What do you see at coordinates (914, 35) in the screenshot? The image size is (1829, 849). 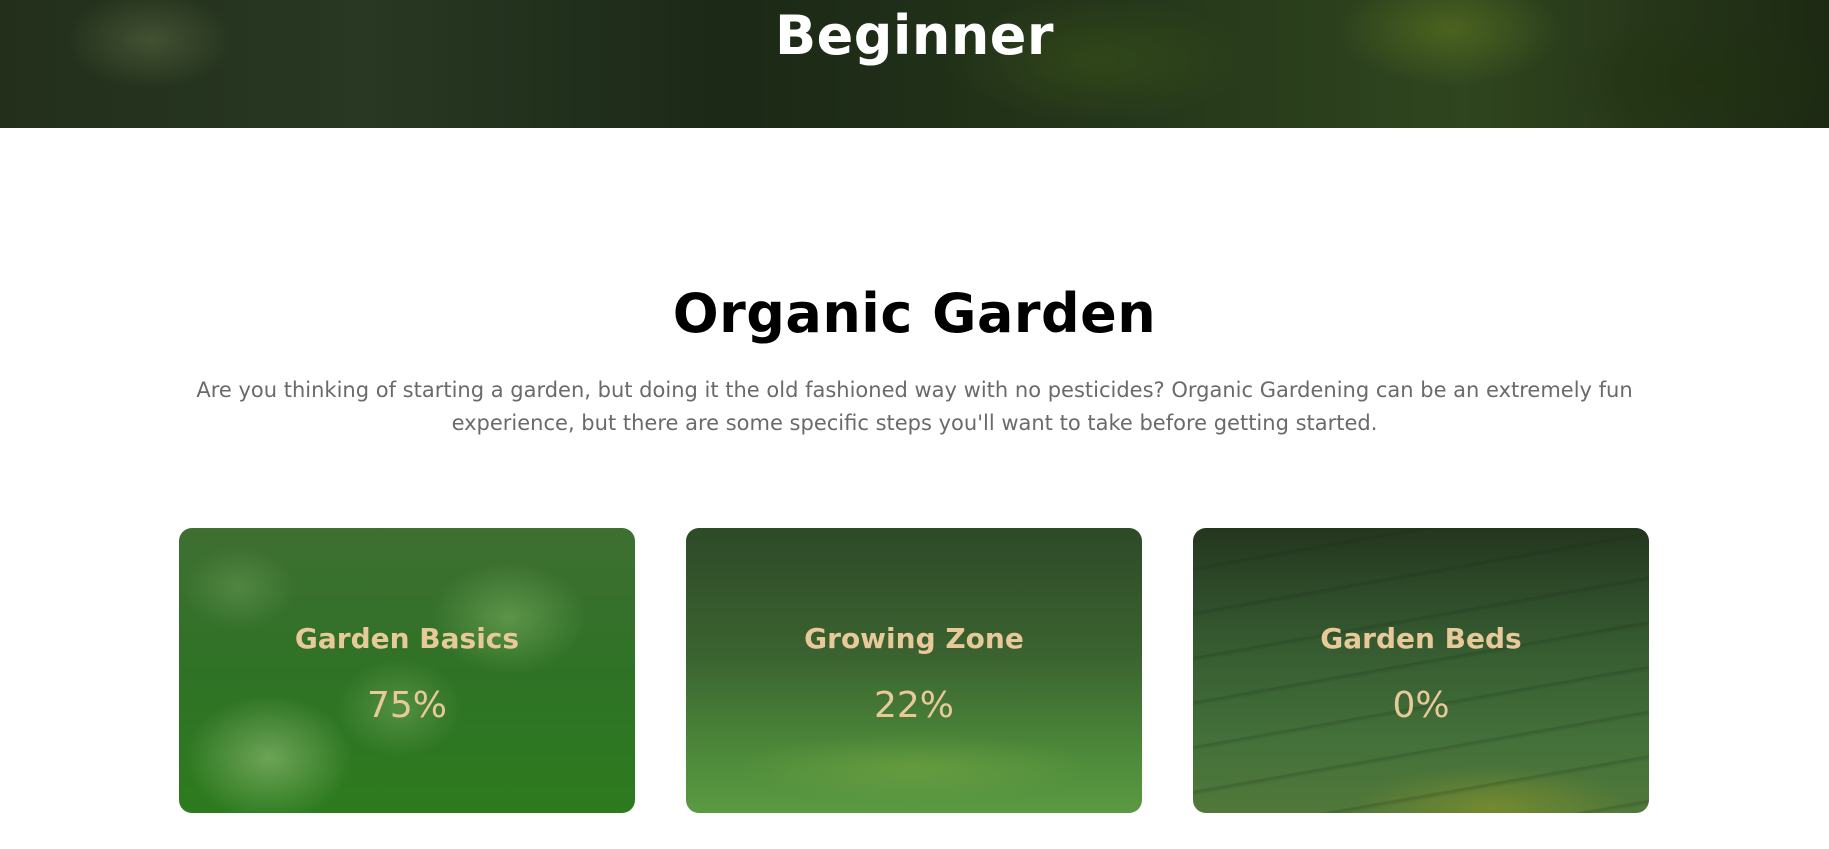 I see `hero-title: Beginner` at bounding box center [914, 35].